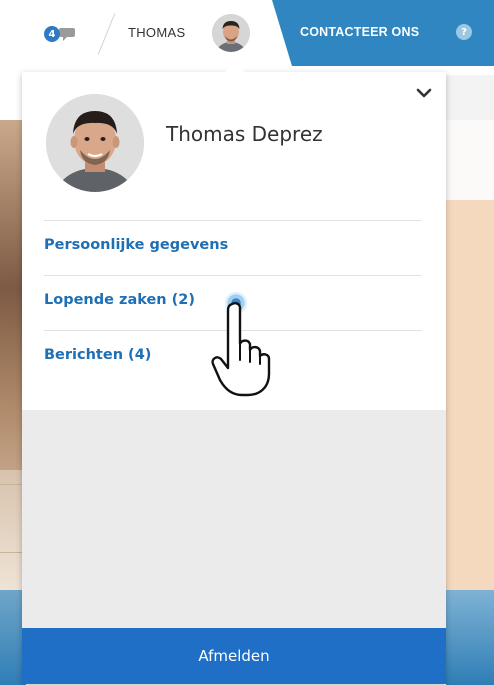 This screenshot has height=685, width=494. I want to click on notifications-button: 4, so click(60, 34).